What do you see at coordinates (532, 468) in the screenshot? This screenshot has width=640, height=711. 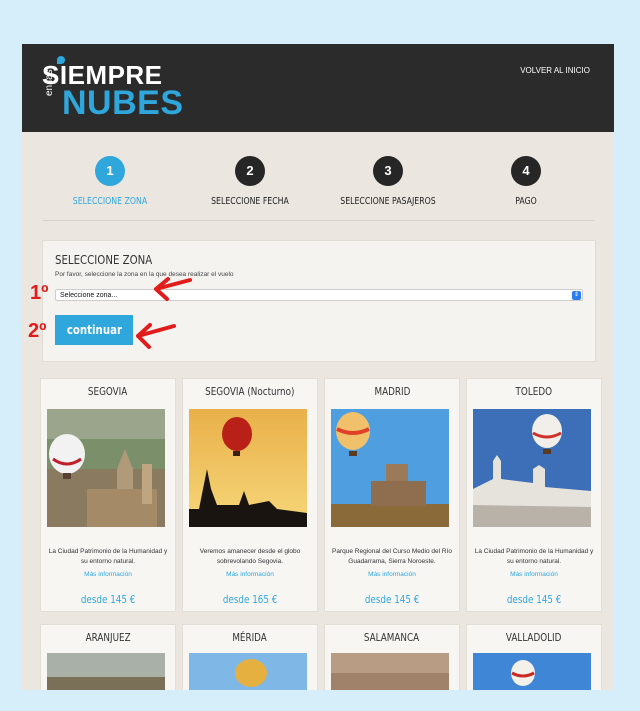 I see `toledo-photo` at bounding box center [532, 468].